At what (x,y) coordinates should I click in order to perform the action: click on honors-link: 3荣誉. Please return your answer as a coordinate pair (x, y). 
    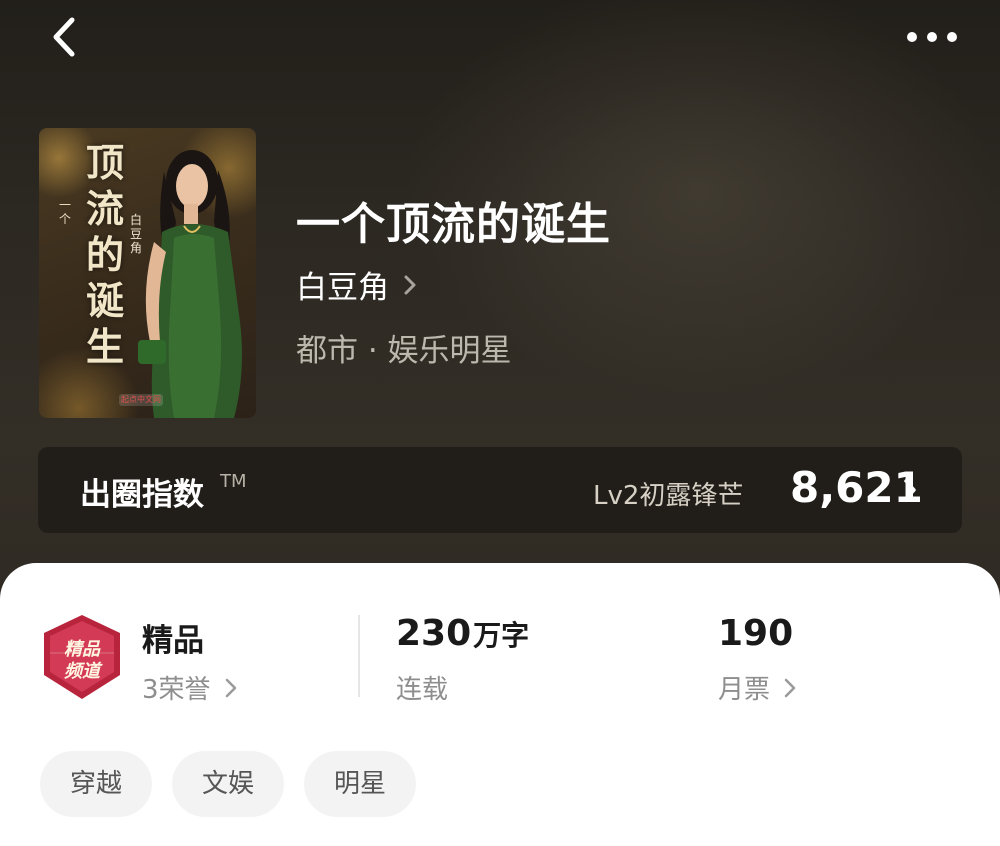
    Looking at the image, I should click on (189, 687).